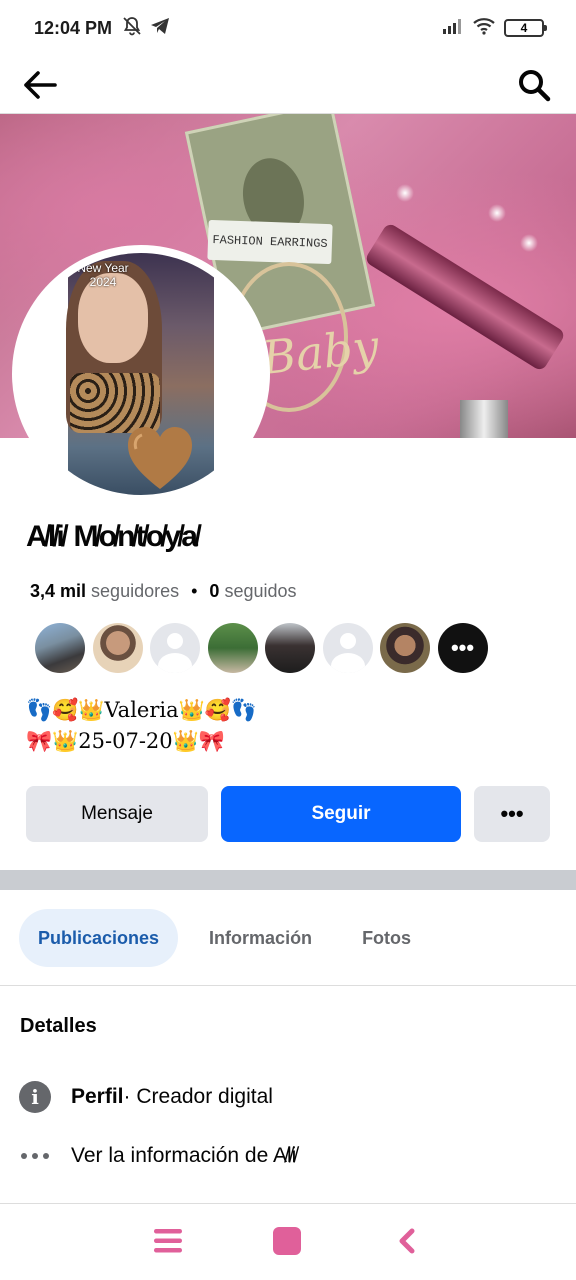 The width and height of the screenshot is (576, 1280). What do you see at coordinates (261, 648) in the screenshot?
I see `followers-avatars-row: •••` at bounding box center [261, 648].